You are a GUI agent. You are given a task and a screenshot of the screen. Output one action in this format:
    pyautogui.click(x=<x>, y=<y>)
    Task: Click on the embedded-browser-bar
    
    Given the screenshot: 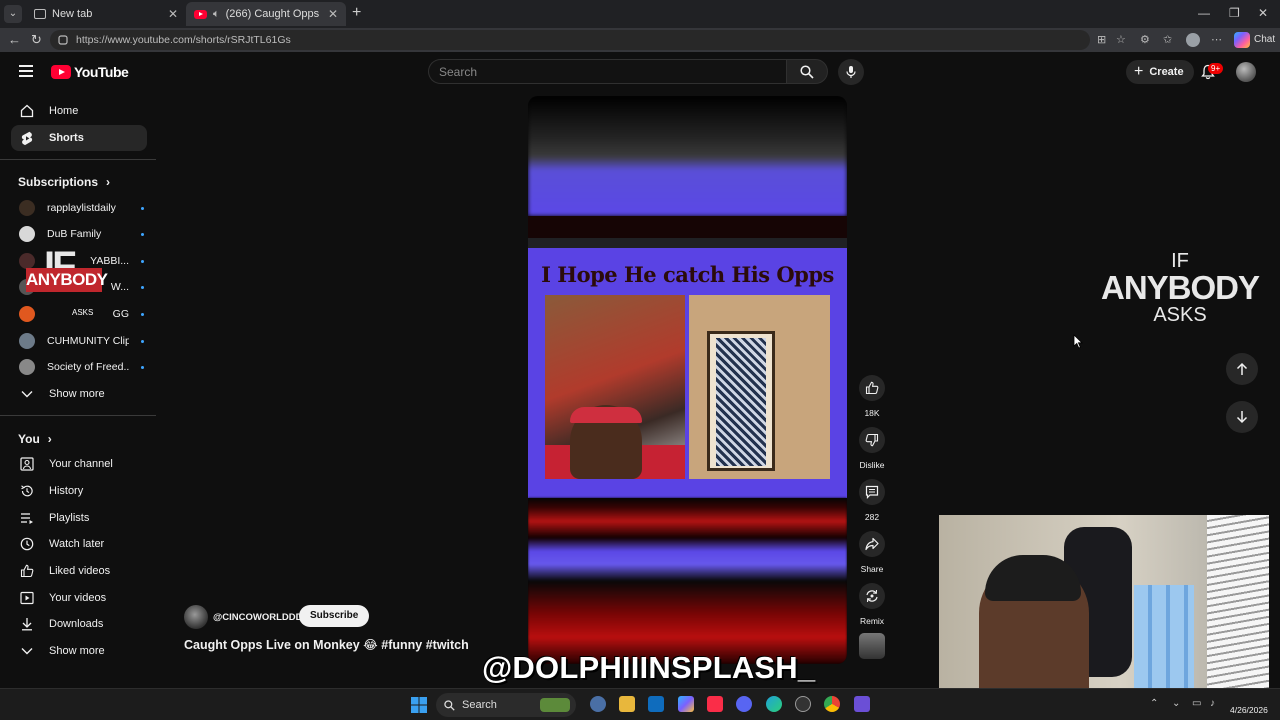 What is the action you would take?
    pyautogui.click(x=687, y=243)
    